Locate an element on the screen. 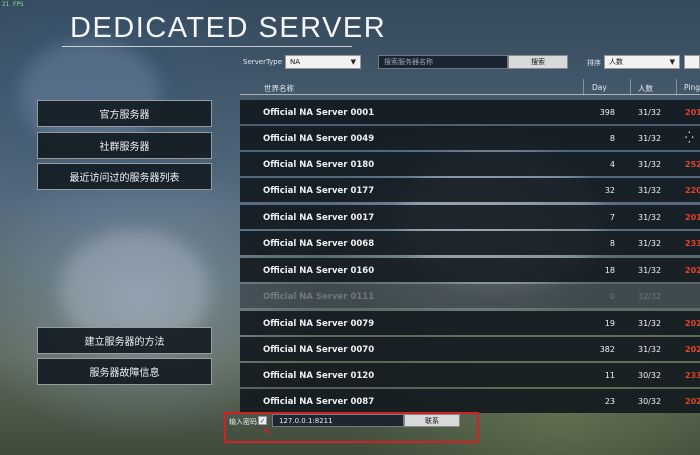 This screenshot has height=455, width=700. server-address-input: 127.0.0.1:8211 is located at coordinates (338, 420).